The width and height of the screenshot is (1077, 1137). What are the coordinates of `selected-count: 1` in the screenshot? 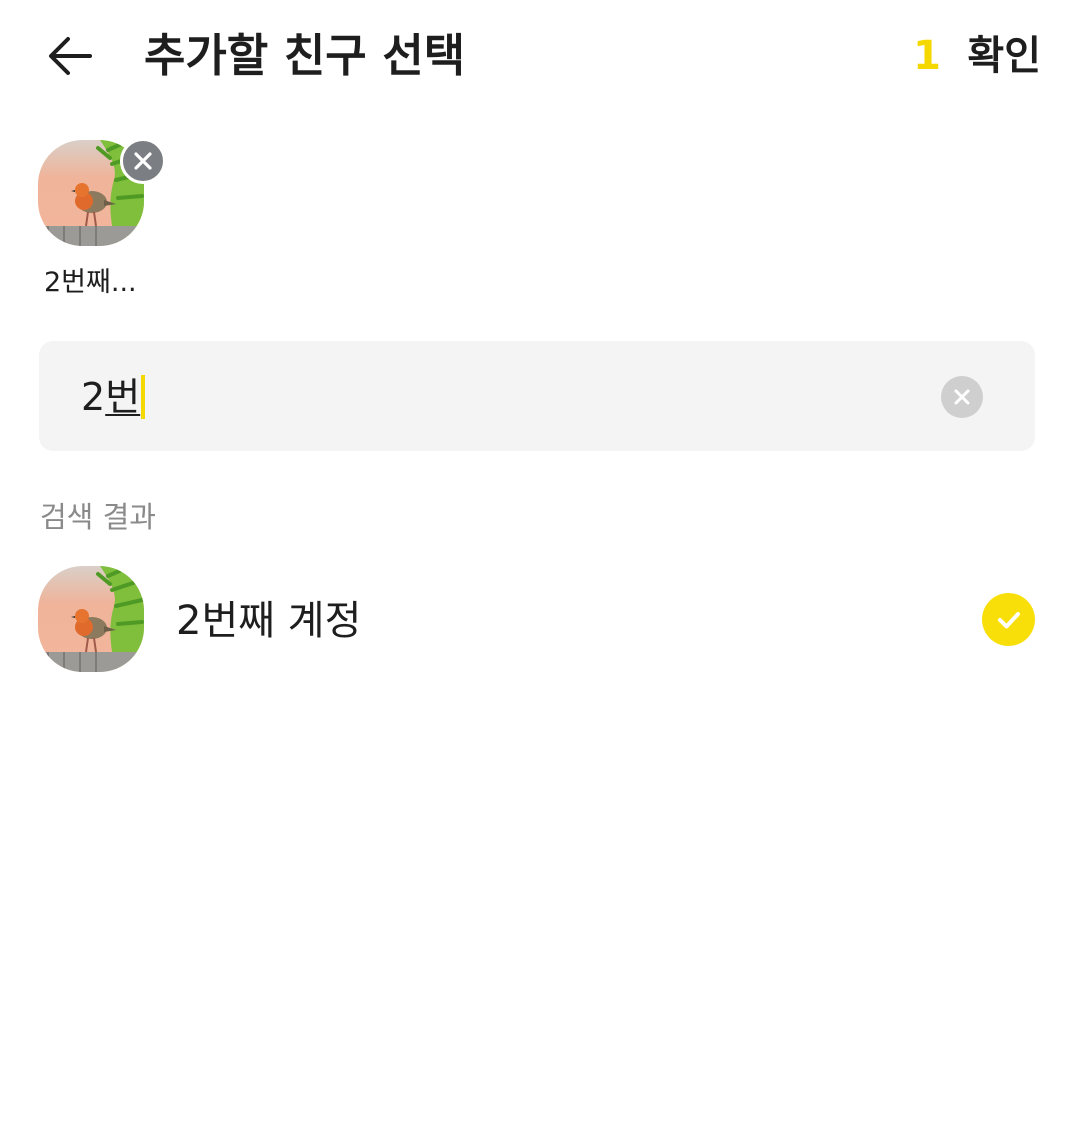 It's located at (927, 56).